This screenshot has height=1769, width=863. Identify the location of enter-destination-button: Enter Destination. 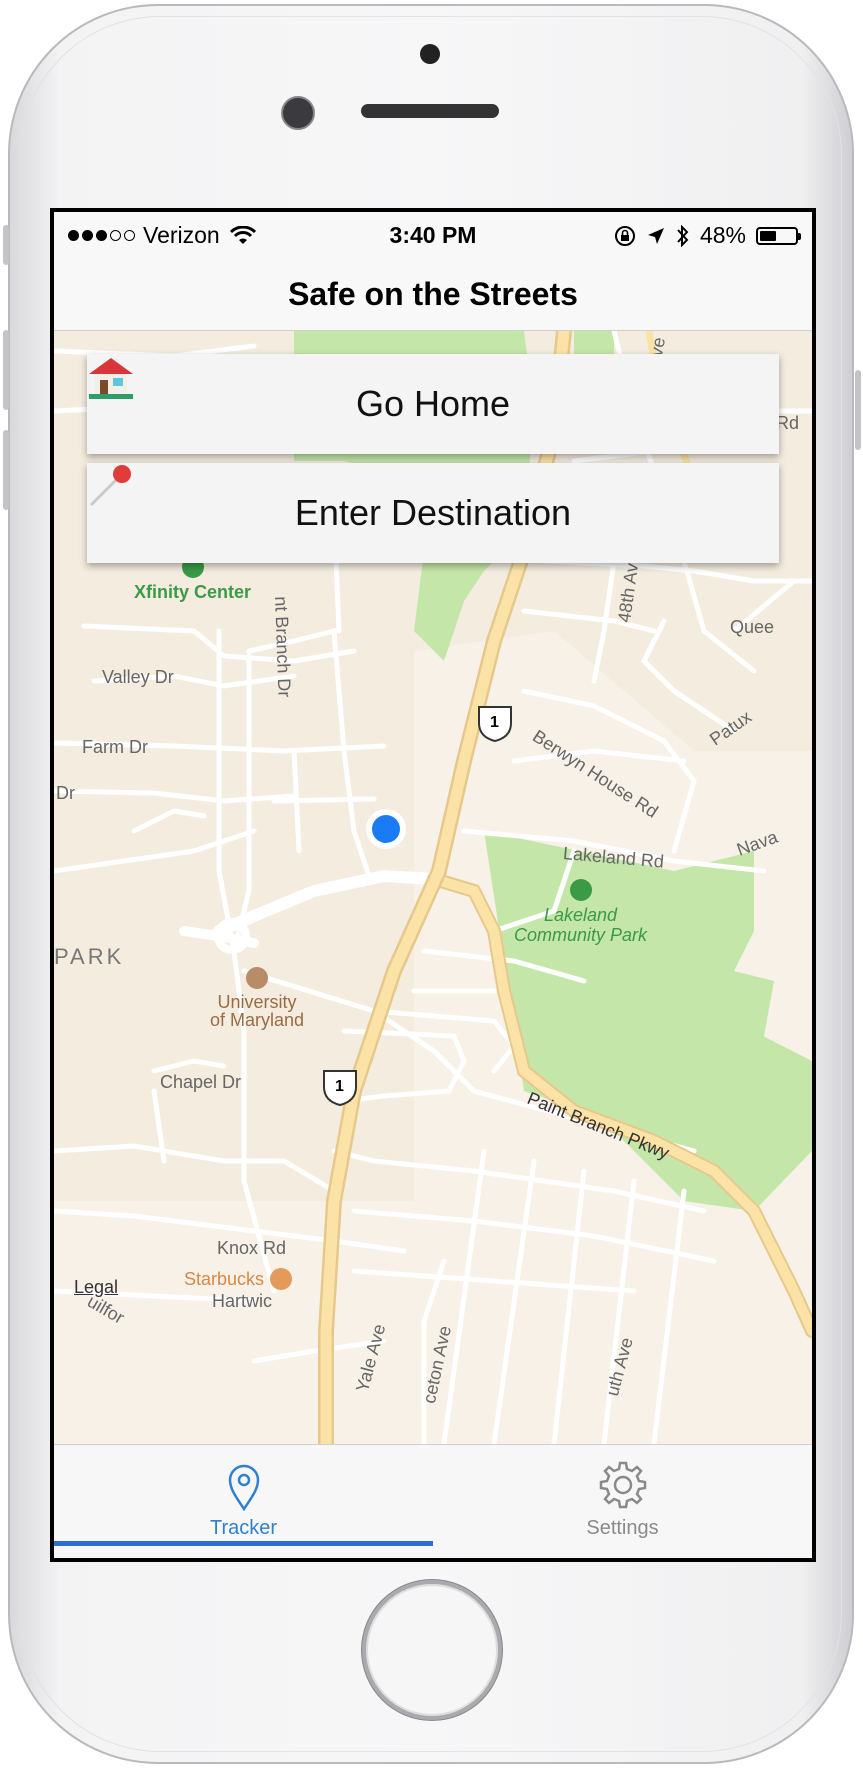
(433, 513).